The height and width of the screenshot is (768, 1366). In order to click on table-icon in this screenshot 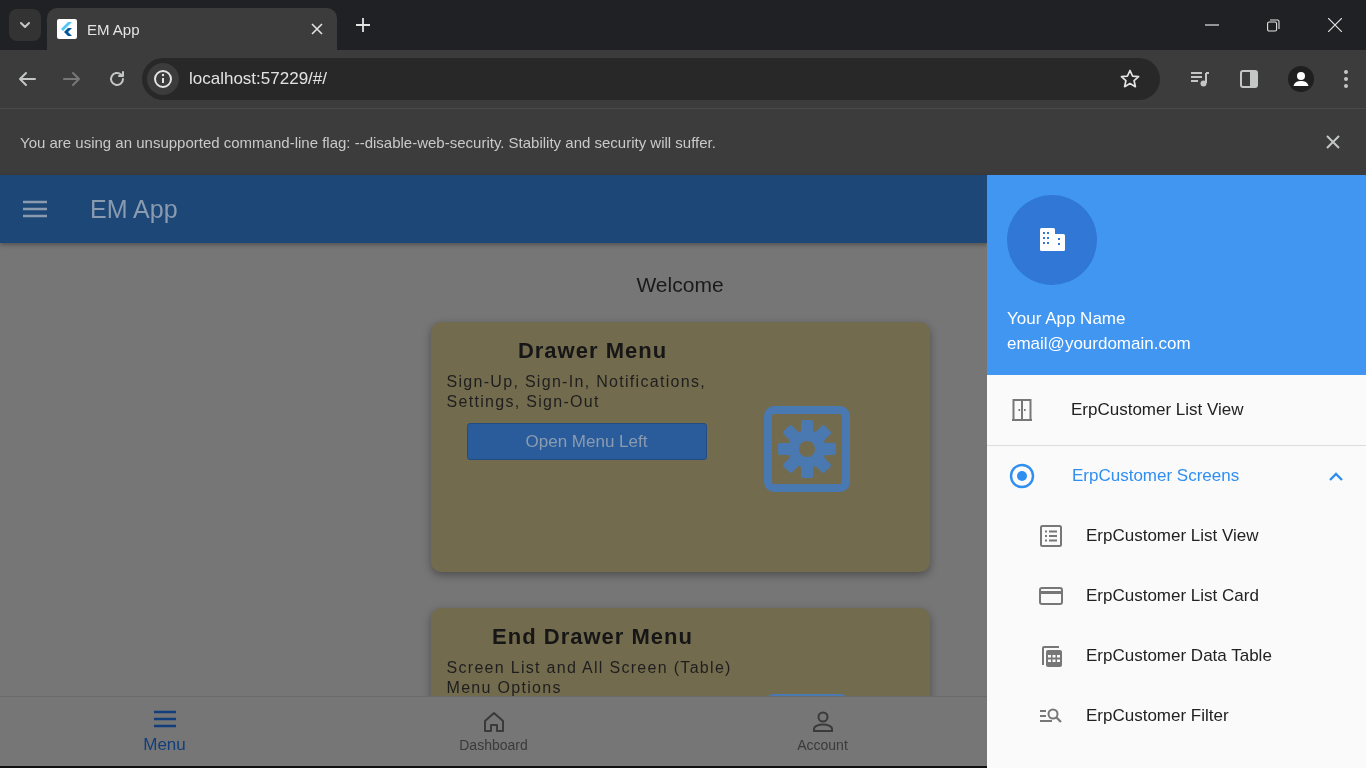, I will do `click(1051, 656)`.